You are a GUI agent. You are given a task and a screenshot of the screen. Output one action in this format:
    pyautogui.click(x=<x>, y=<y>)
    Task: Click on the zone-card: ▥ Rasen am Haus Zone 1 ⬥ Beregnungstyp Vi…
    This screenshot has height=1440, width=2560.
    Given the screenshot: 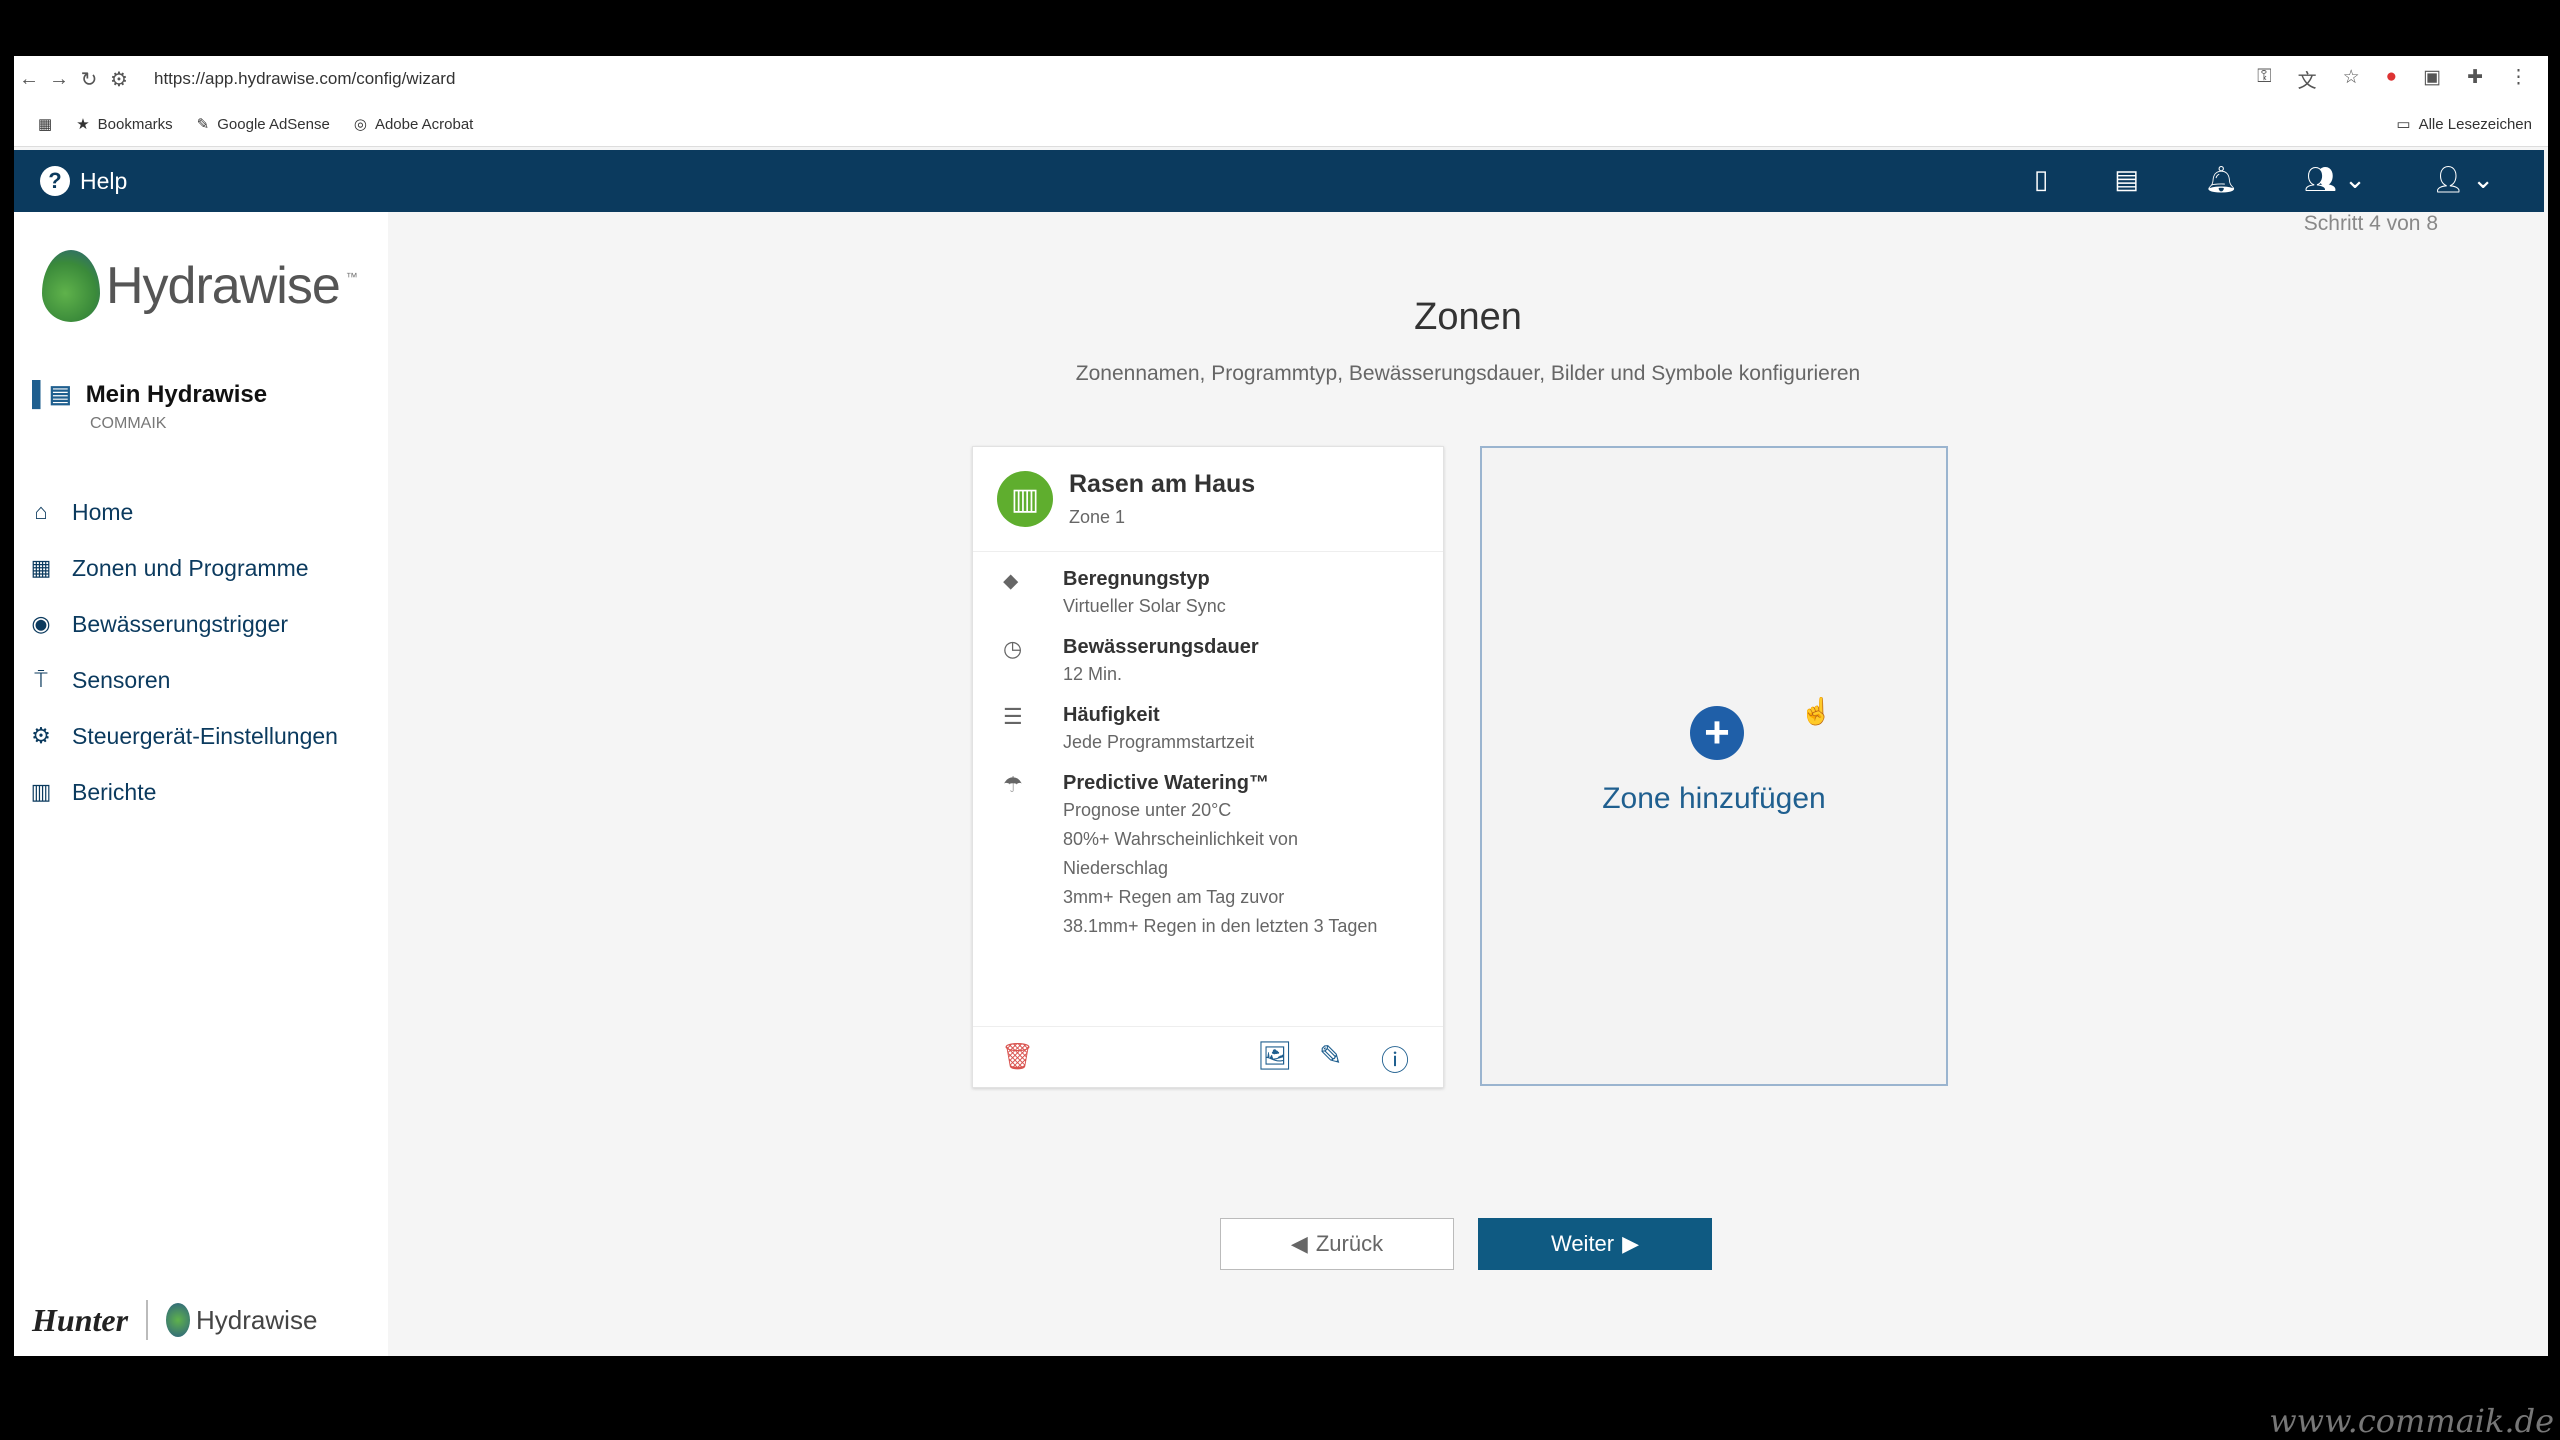 What is the action you would take?
    pyautogui.click(x=1208, y=767)
    